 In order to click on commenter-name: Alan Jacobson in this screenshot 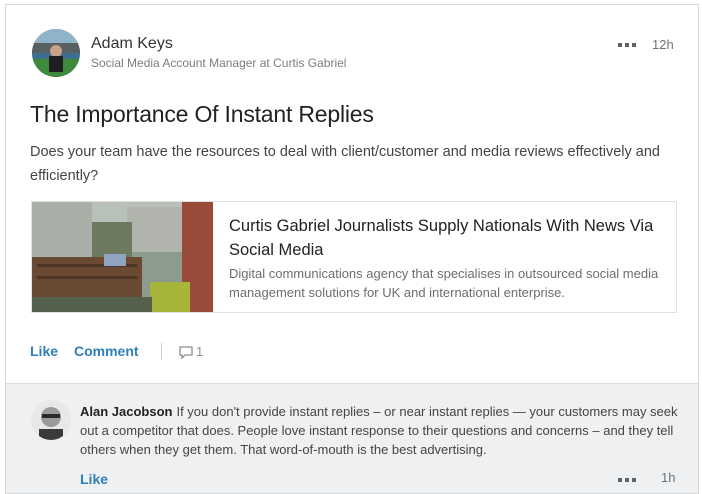, I will do `click(126, 411)`.